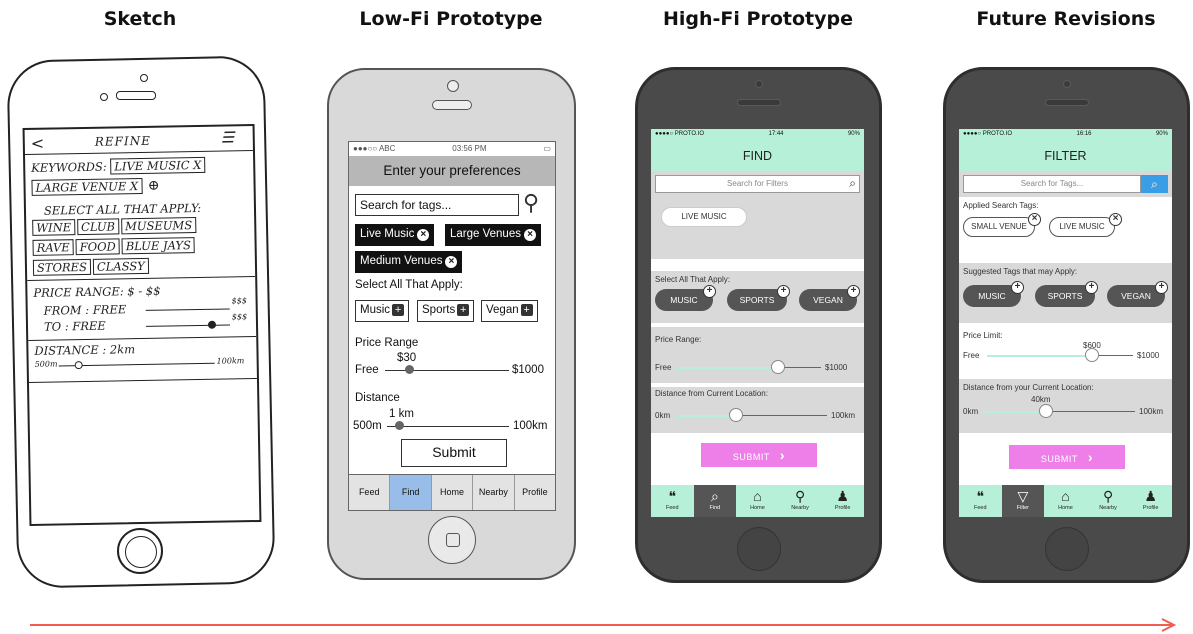 The width and height of the screenshot is (1193, 634). What do you see at coordinates (494, 492) in the screenshot?
I see `tab-nearby: Nearby` at bounding box center [494, 492].